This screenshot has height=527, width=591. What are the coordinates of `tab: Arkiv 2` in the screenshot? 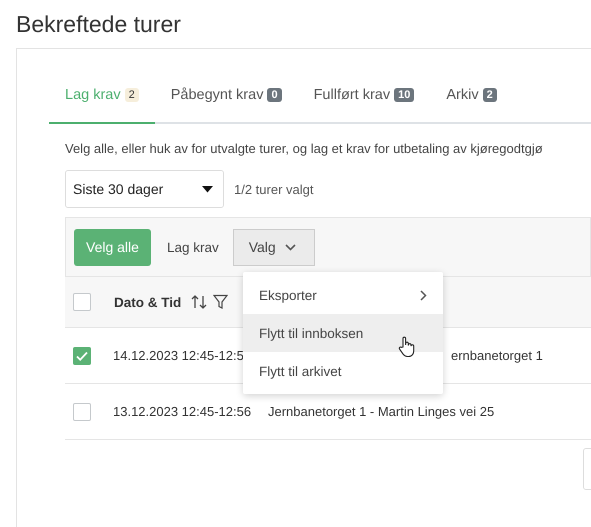 It's located at (471, 95).